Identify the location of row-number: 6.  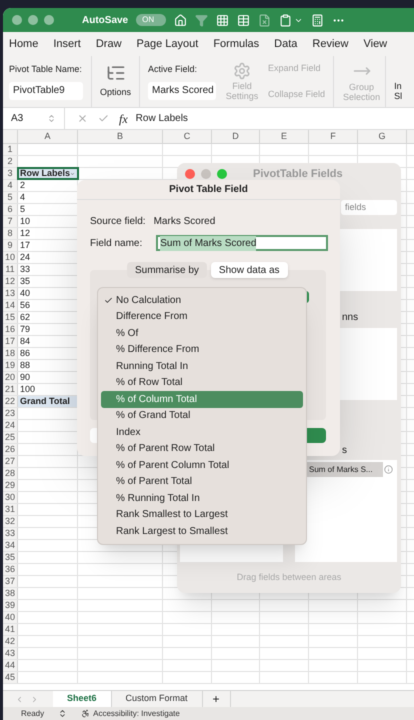
(10, 209).